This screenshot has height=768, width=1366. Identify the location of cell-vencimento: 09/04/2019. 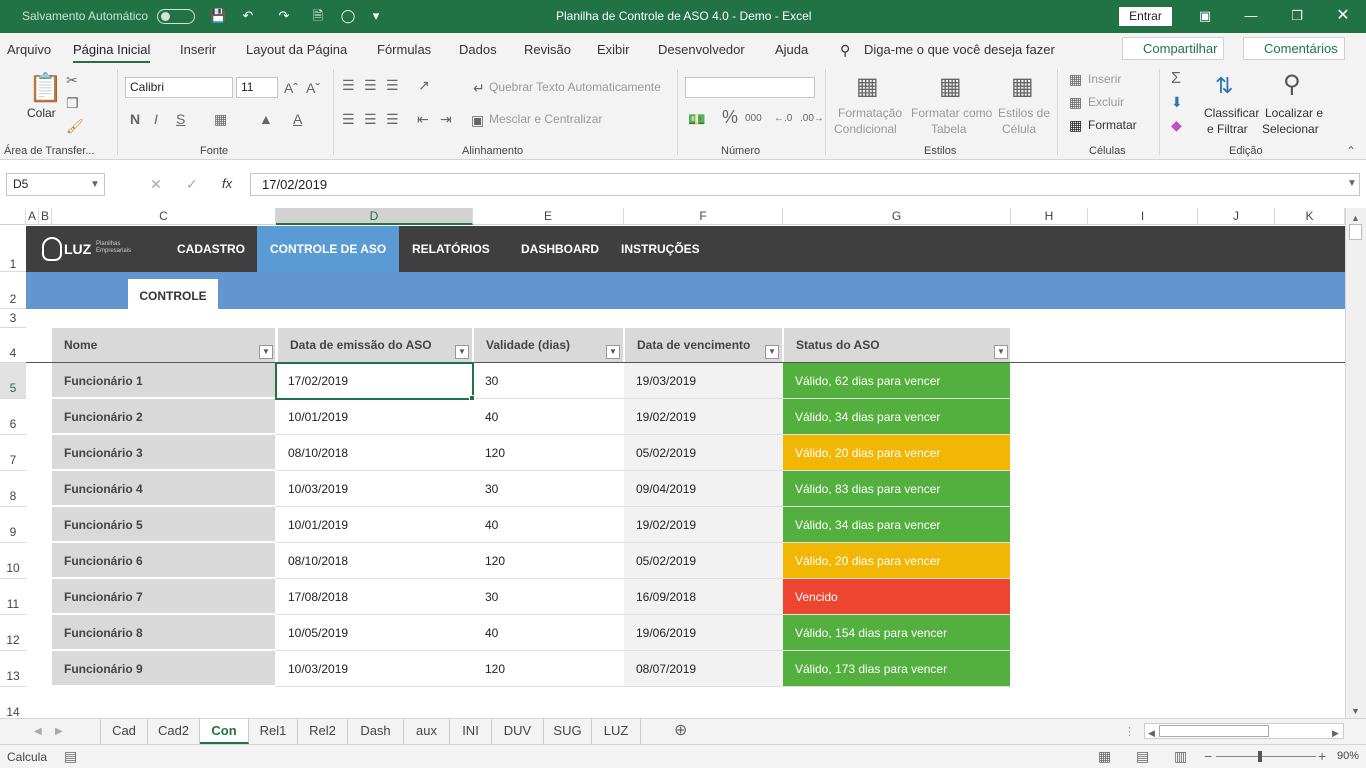
(703, 489).